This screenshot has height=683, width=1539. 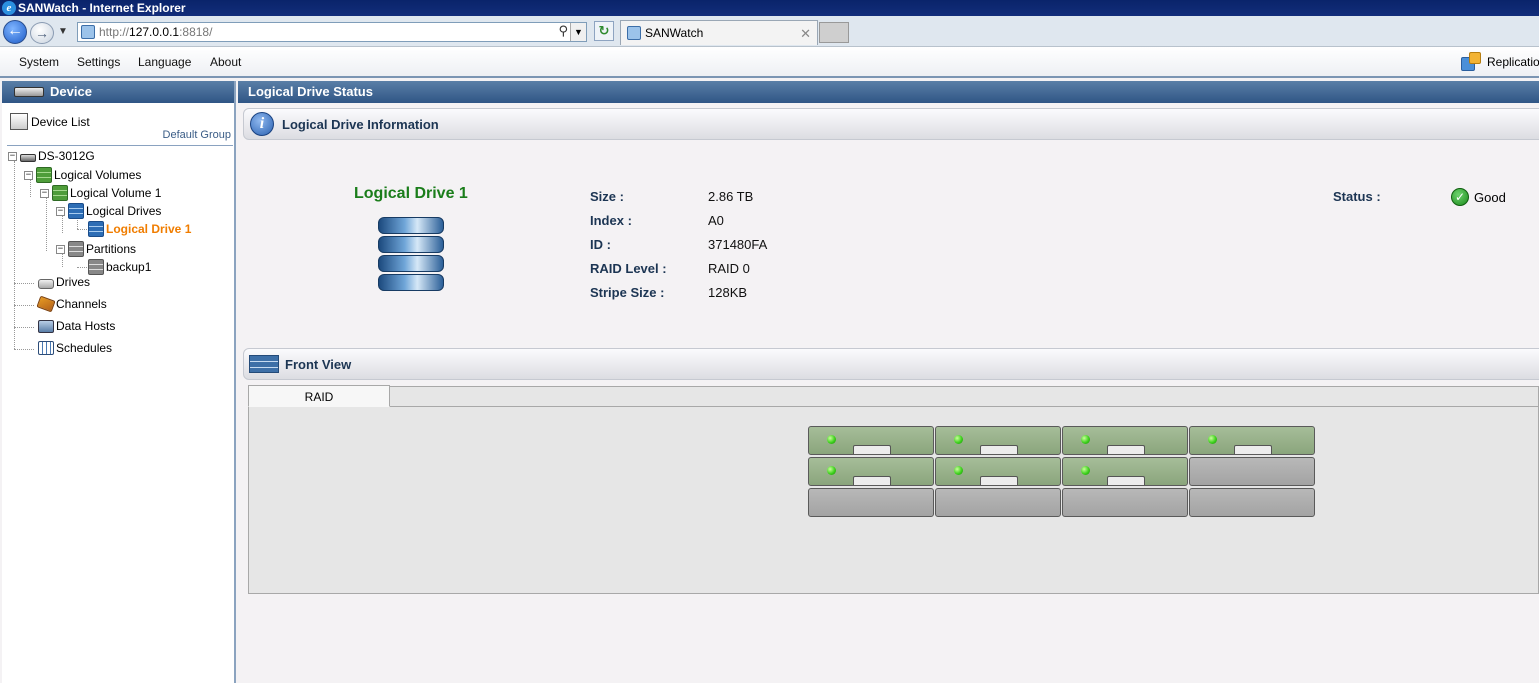 I want to click on tree-item-schedules: Schedules, so click(x=75, y=348).